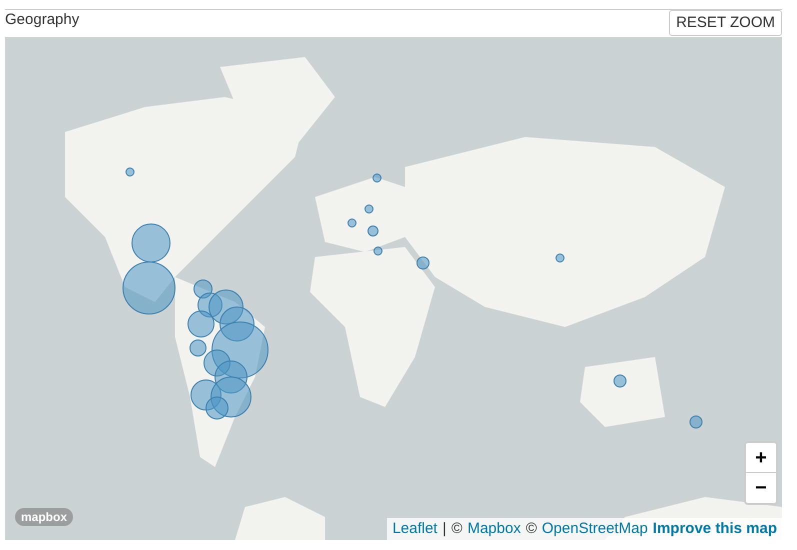 This screenshot has width=797, height=550. What do you see at coordinates (761, 458) in the screenshot?
I see `zoom-in-button: +` at bounding box center [761, 458].